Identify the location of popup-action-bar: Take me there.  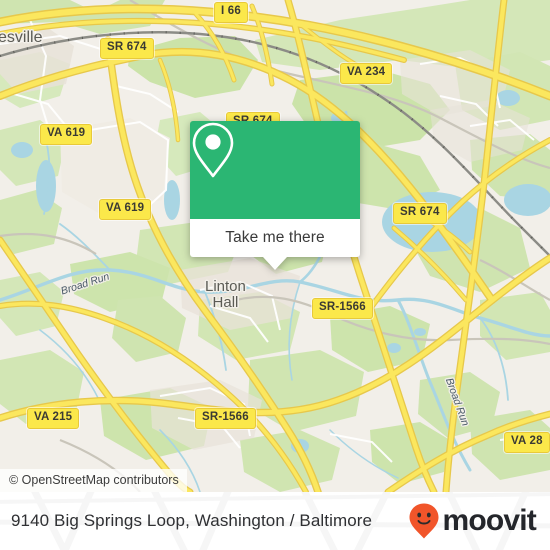
(275, 238).